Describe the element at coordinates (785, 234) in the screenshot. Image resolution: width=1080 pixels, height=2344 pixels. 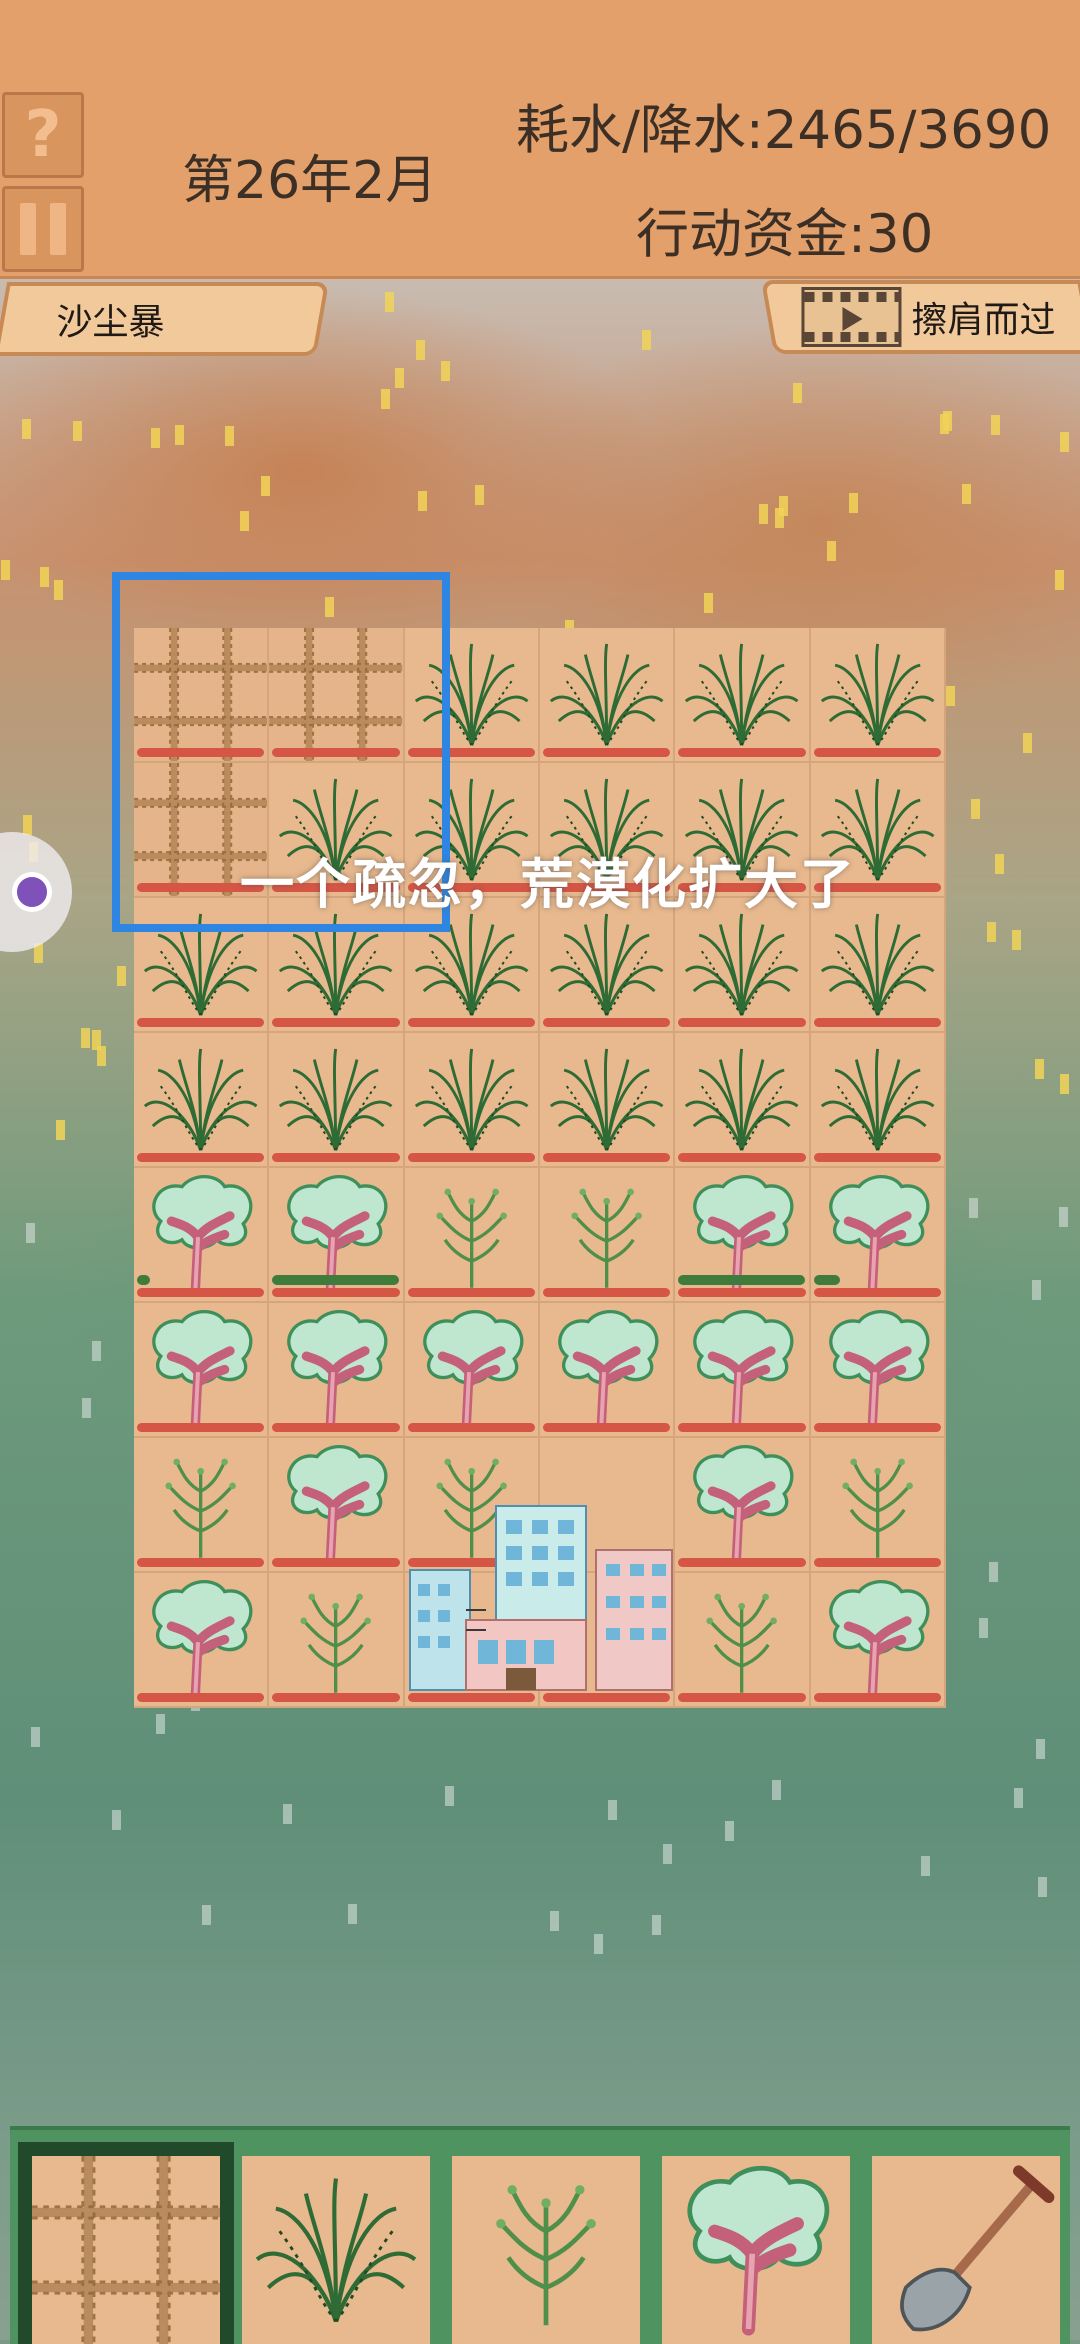
I see `action-funds: 行动资金:30` at that location.